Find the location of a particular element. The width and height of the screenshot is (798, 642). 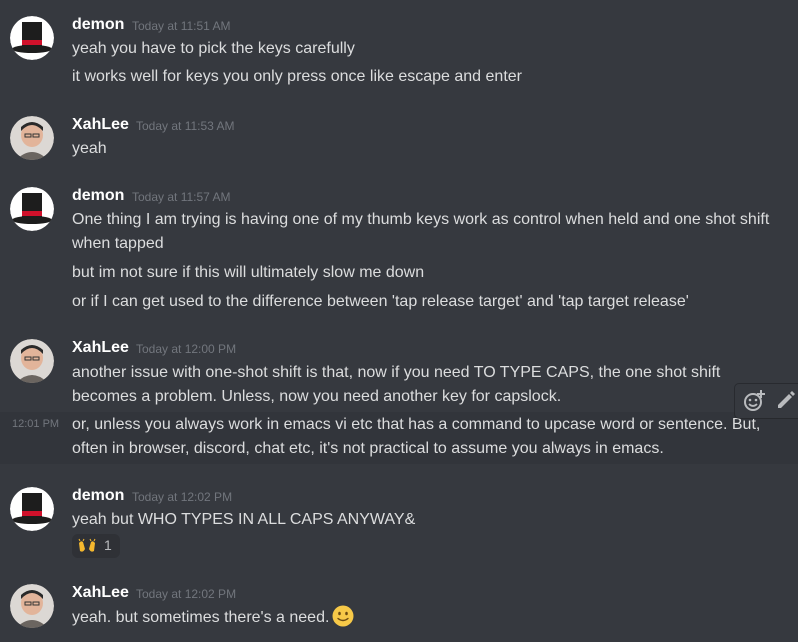

message-text: yeah. but sometimes there's a need. is located at coordinates (201, 617).